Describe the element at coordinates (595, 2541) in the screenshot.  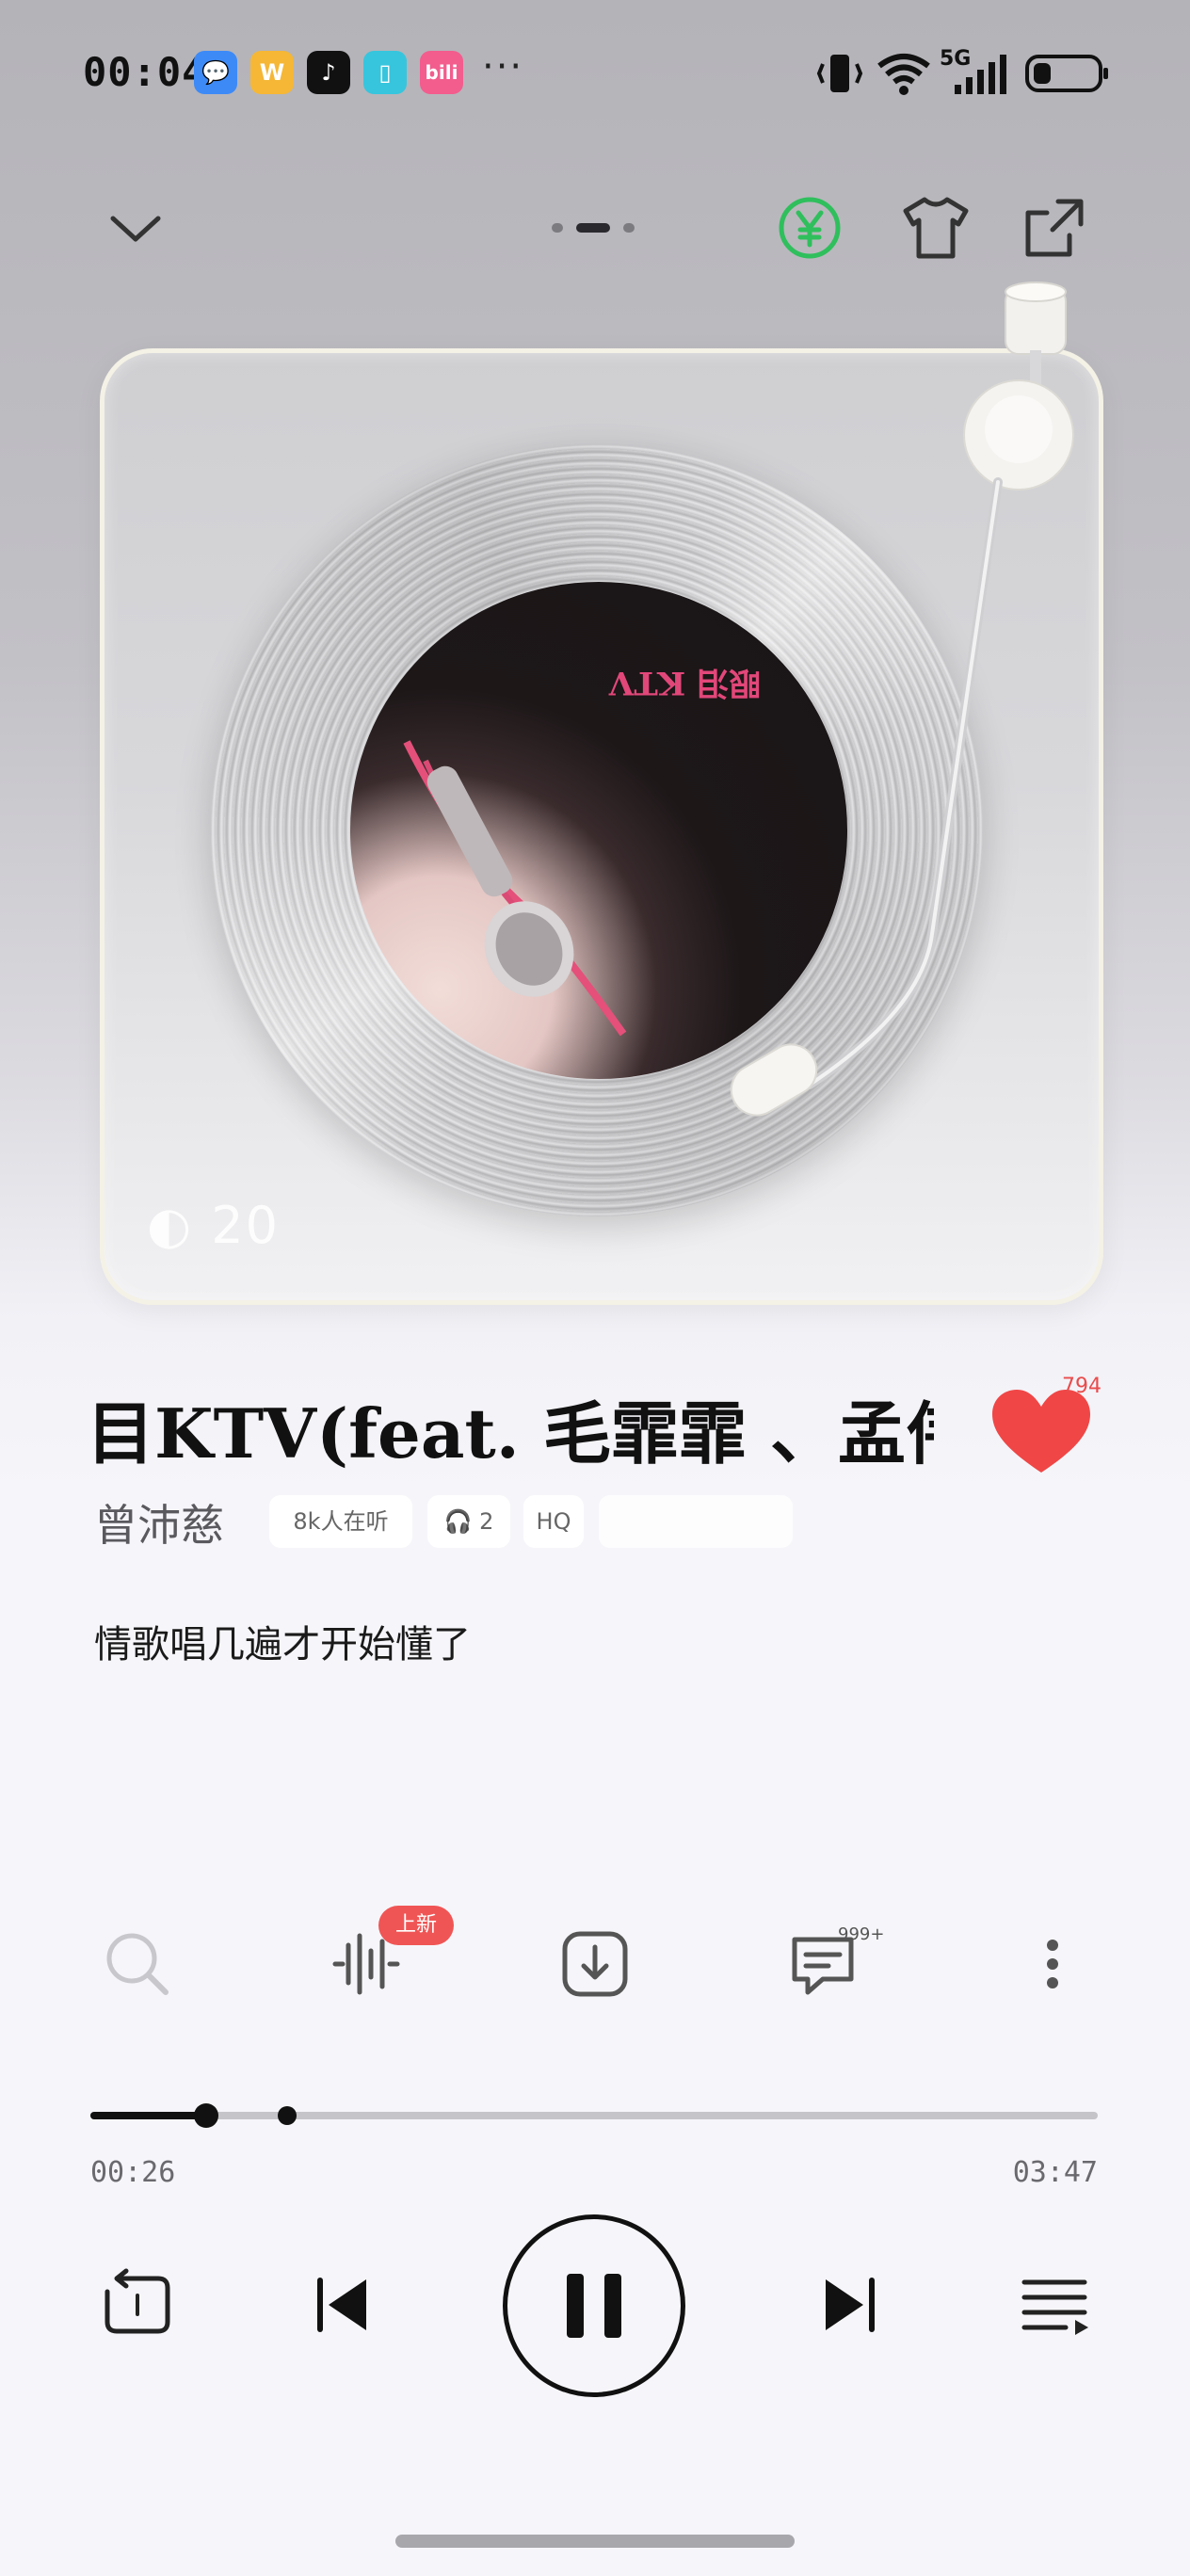
I see `home-indicator` at that location.